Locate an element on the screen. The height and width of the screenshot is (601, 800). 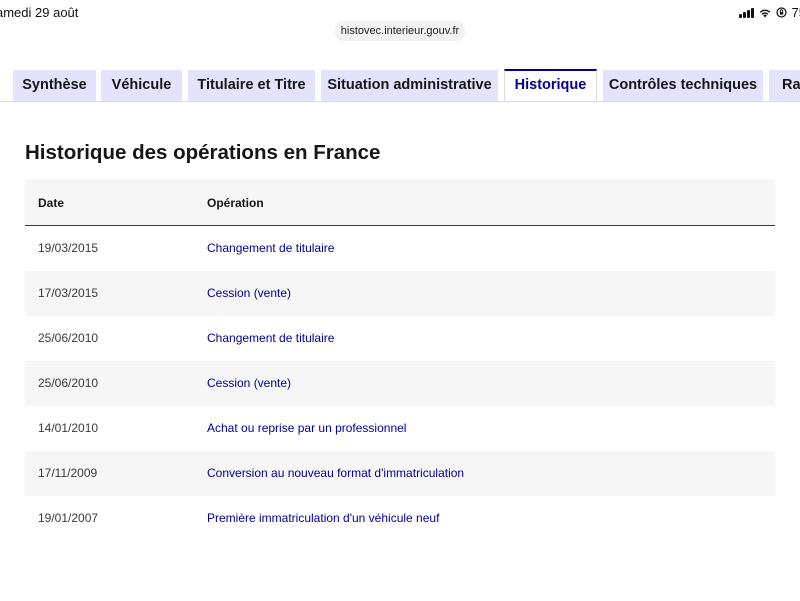
address-bar: histovec.interieur.gouv.fr is located at coordinates (400, 31).